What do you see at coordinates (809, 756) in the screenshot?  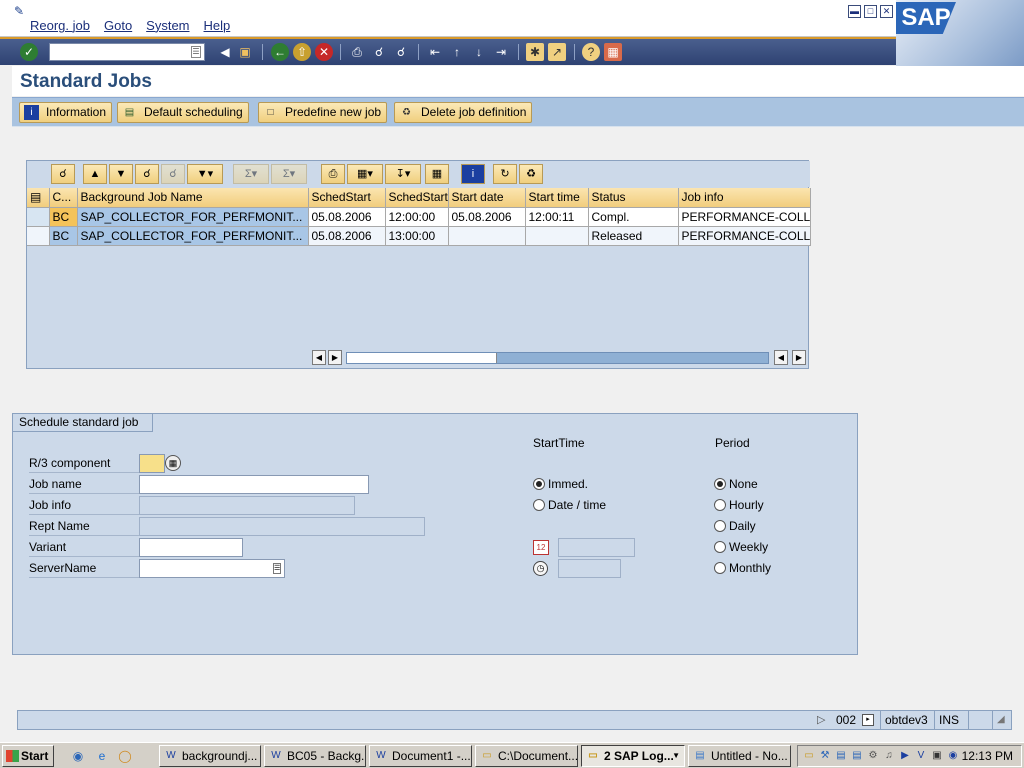 I see `tray-folder-icon: ▭` at bounding box center [809, 756].